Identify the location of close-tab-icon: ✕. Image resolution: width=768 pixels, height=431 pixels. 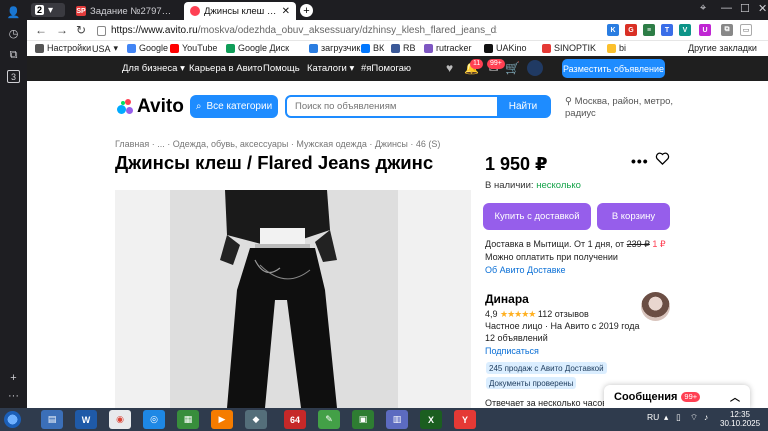
(286, 11).